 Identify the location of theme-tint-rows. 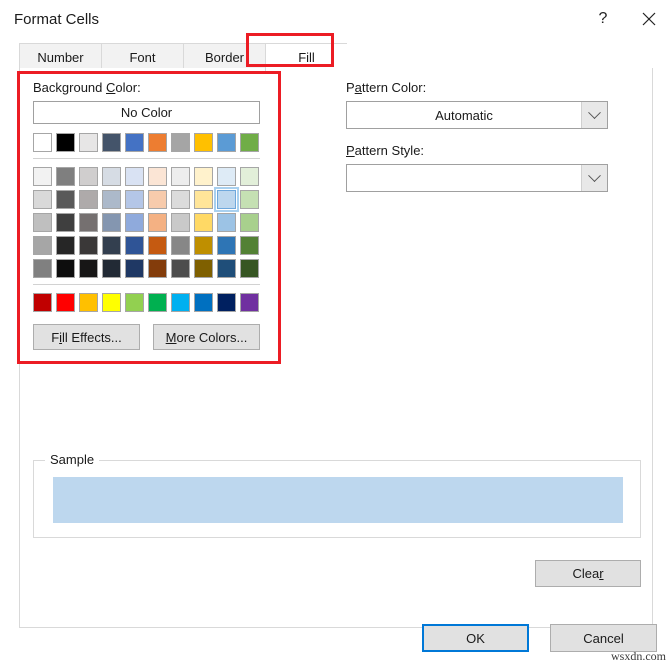
(149, 222).